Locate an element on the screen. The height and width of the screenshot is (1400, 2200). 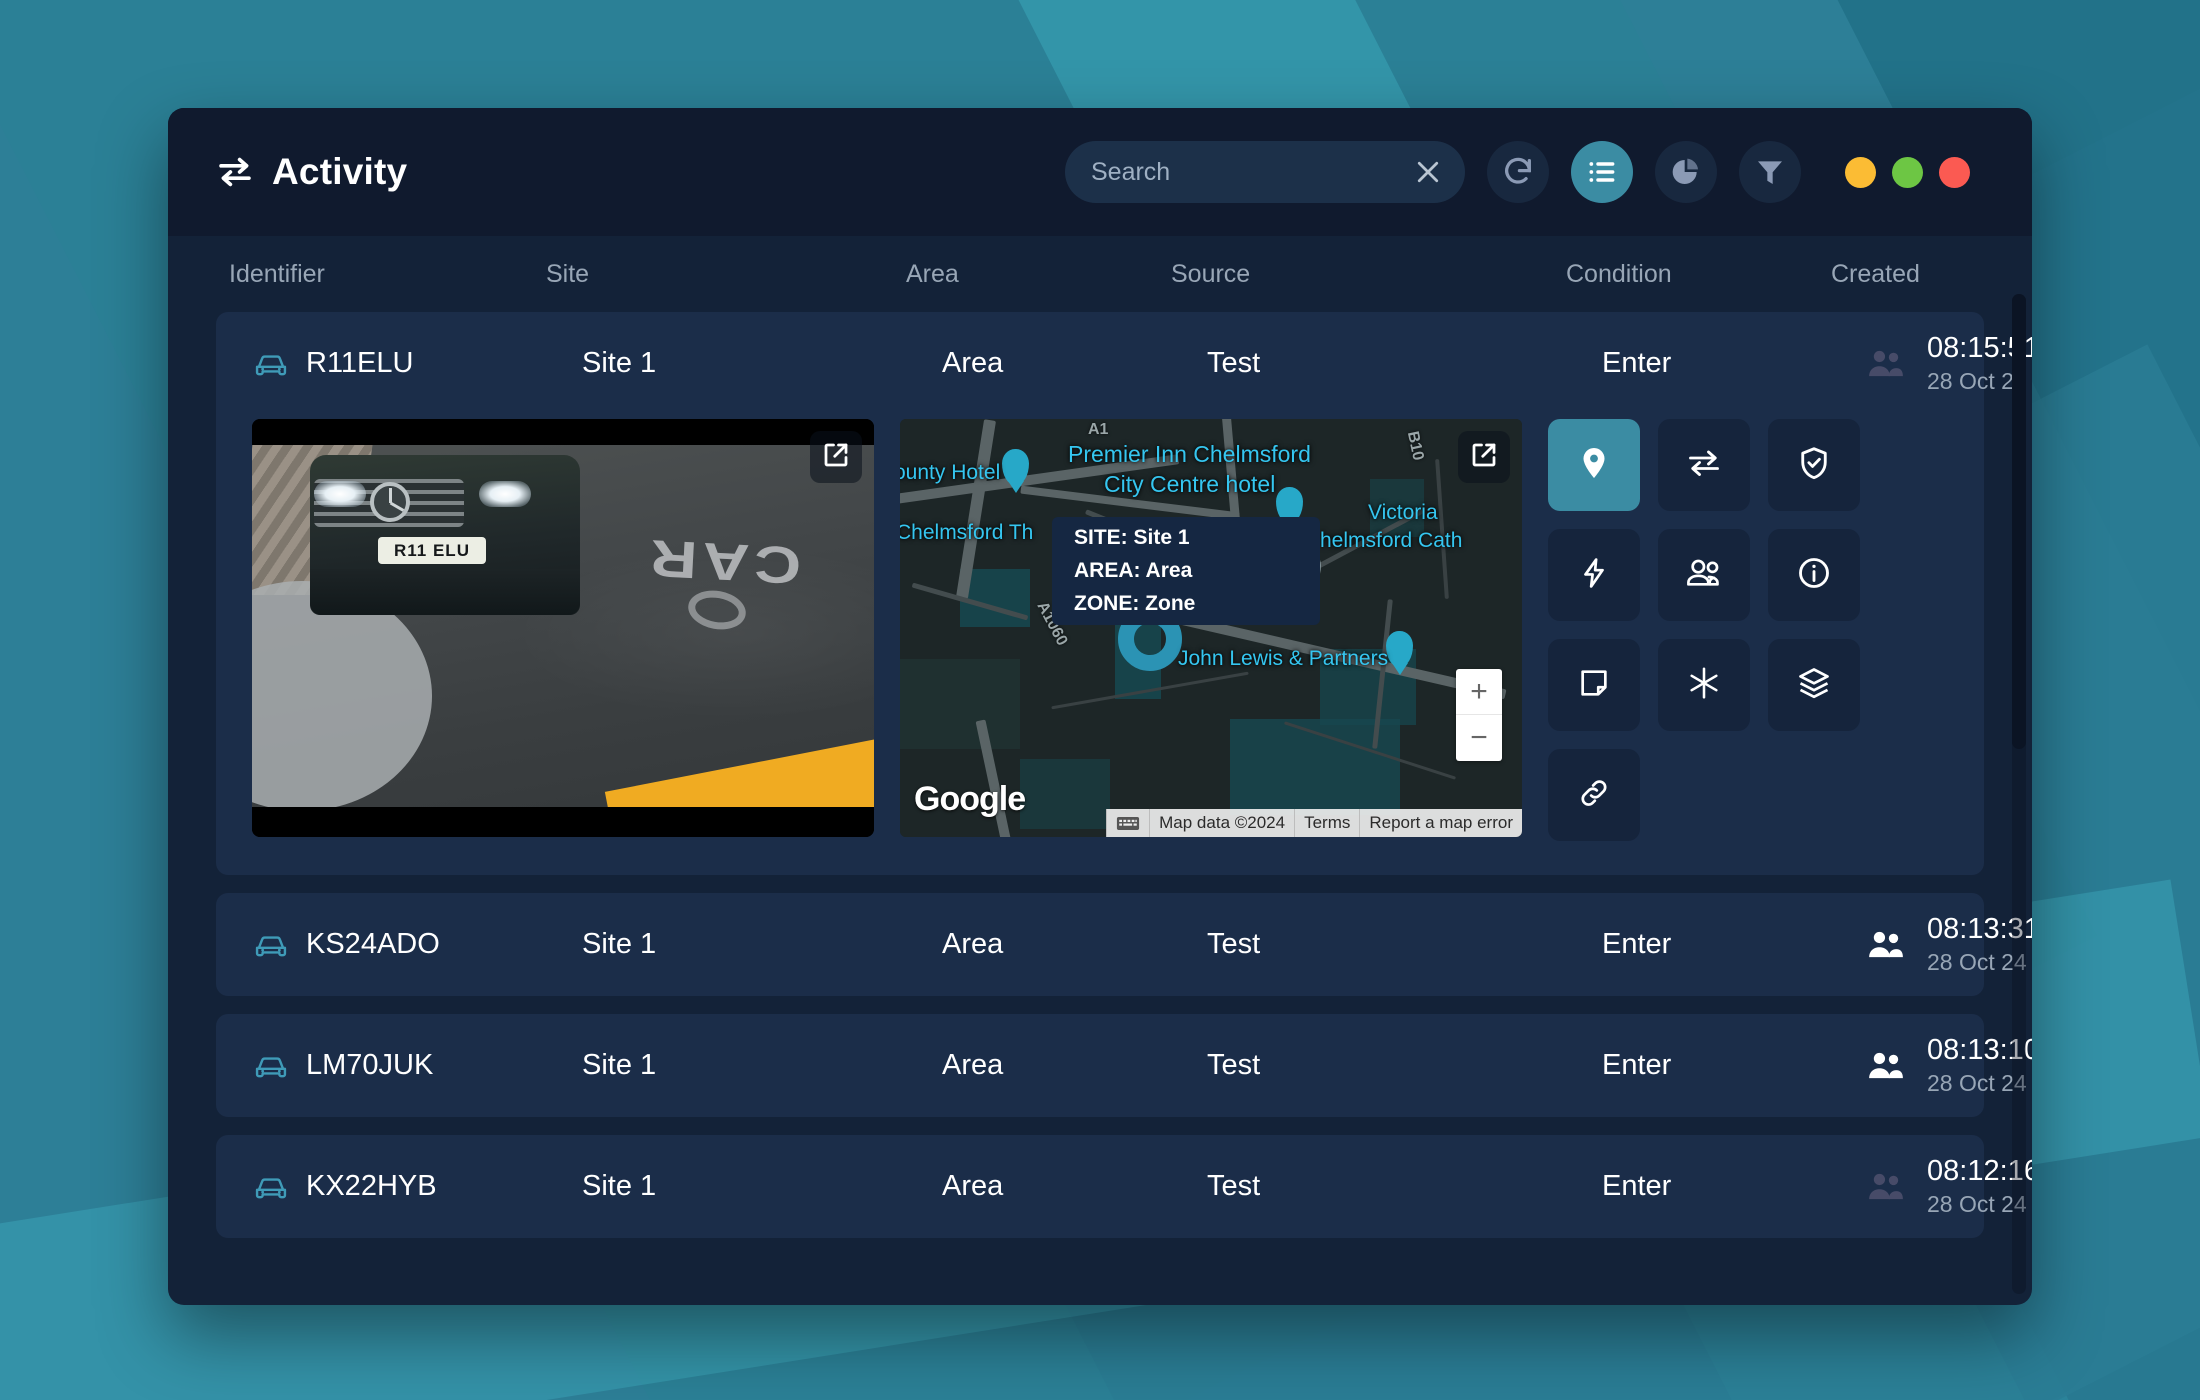
map-terms-link: Terms is located at coordinates (1327, 823).